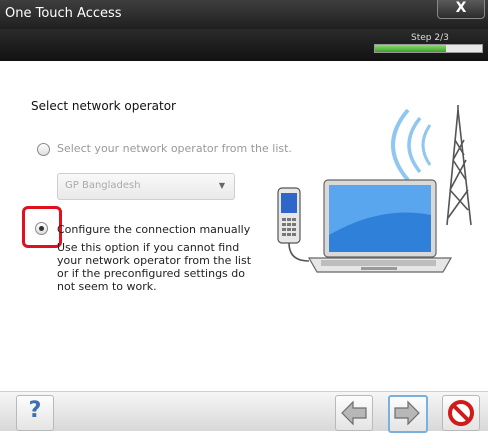  I want to click on cancel-icon, so click(461, 413).